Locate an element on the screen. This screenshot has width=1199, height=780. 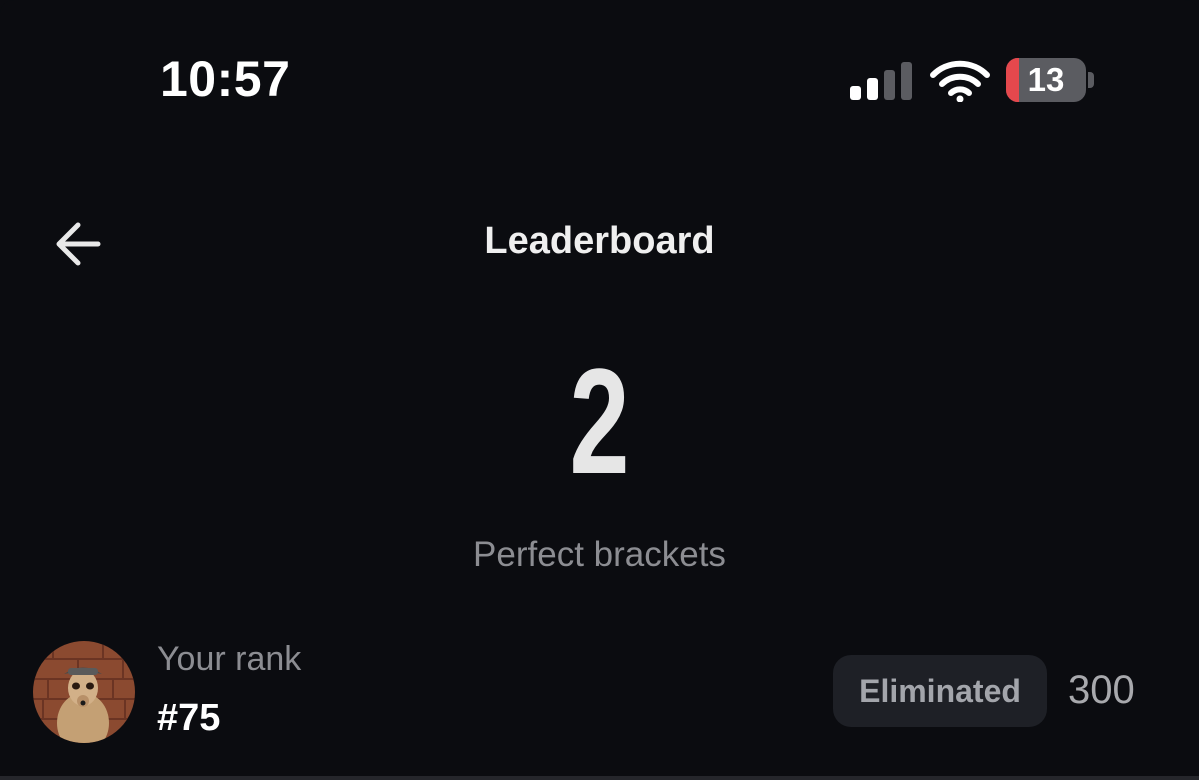
perfect-brackets-count: 2 is located at coordinates (599, 421).